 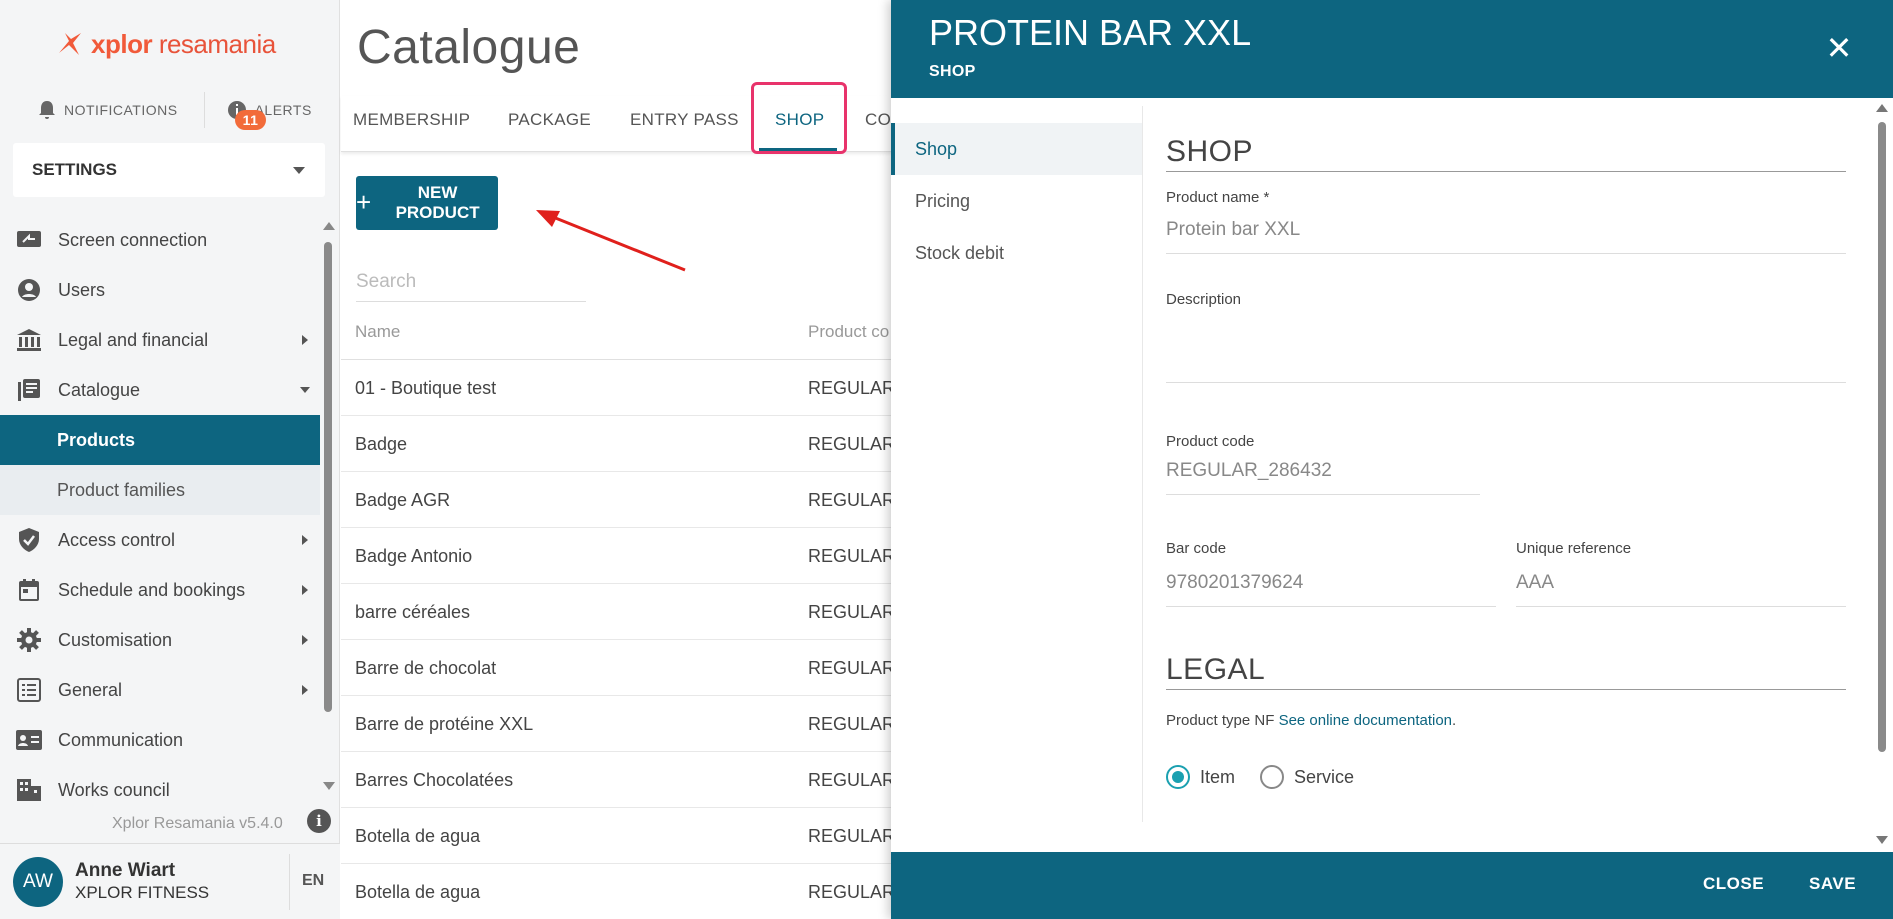 I want to click on tab-membership: MEMBERSHIP, so click(x=411, y=120).